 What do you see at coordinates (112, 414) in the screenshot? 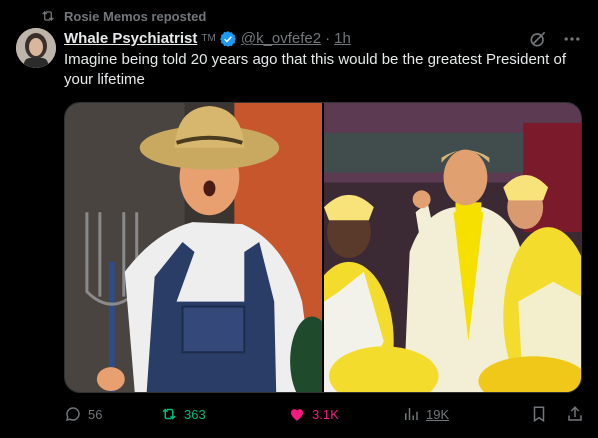
I see `reply-button: 56` at bounding box center [112, 414].